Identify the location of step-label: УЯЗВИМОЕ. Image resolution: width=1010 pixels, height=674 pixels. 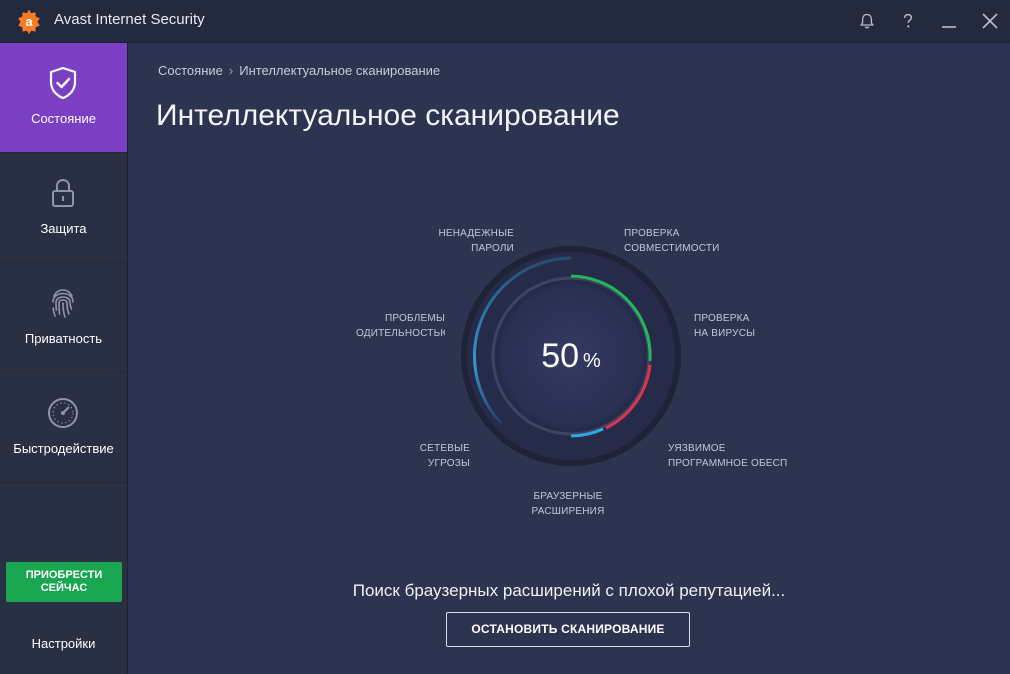
(697, 448).